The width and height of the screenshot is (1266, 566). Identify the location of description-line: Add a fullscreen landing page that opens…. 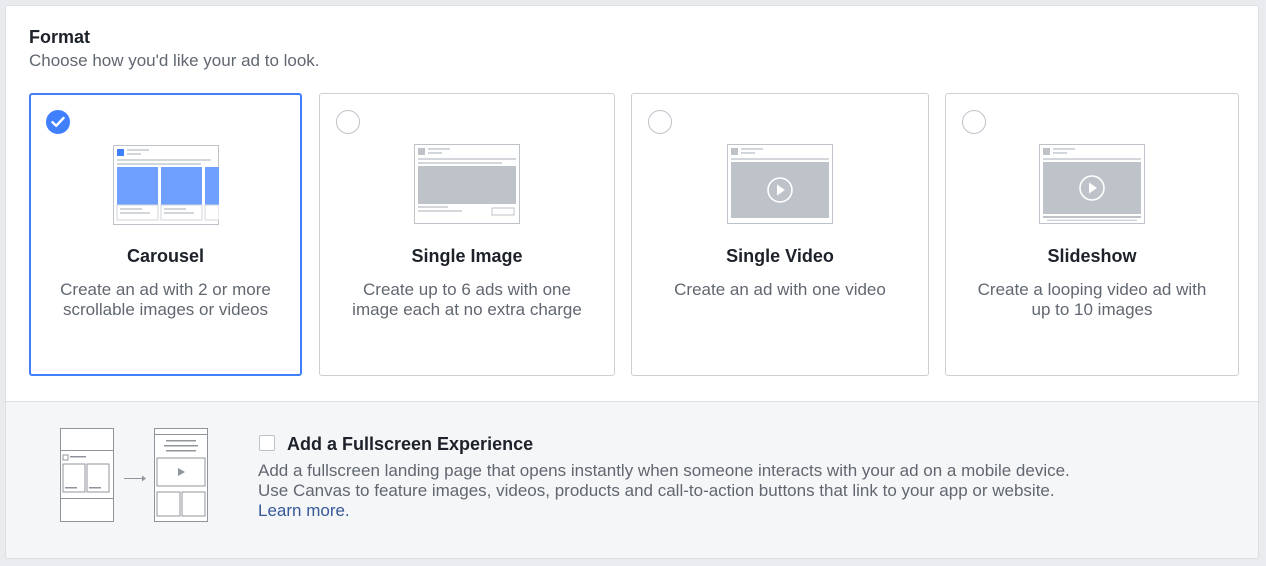
(664, 470).